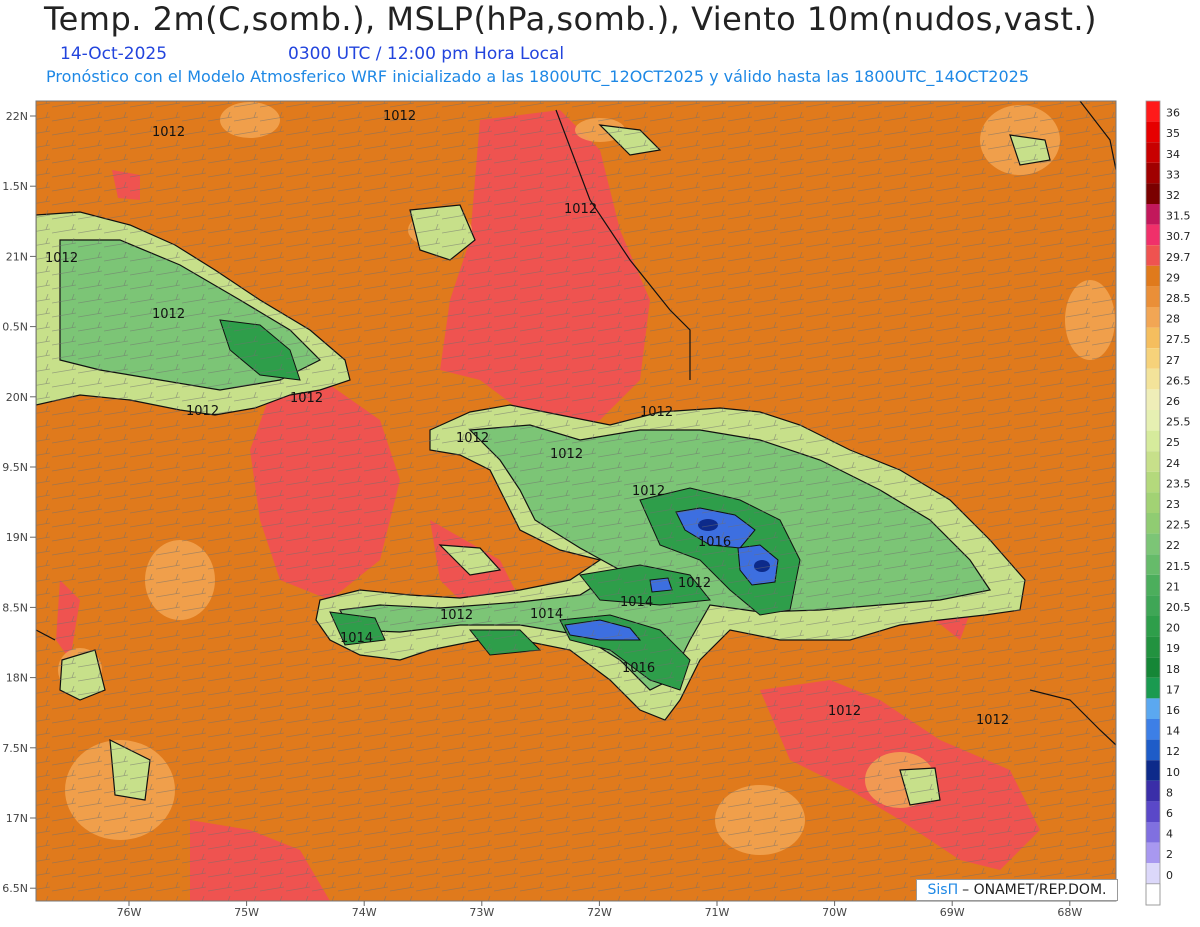  Describe the element at coordinates (15, 186) in the screenshot. I see `latitude-label: 1.5N` at that location.